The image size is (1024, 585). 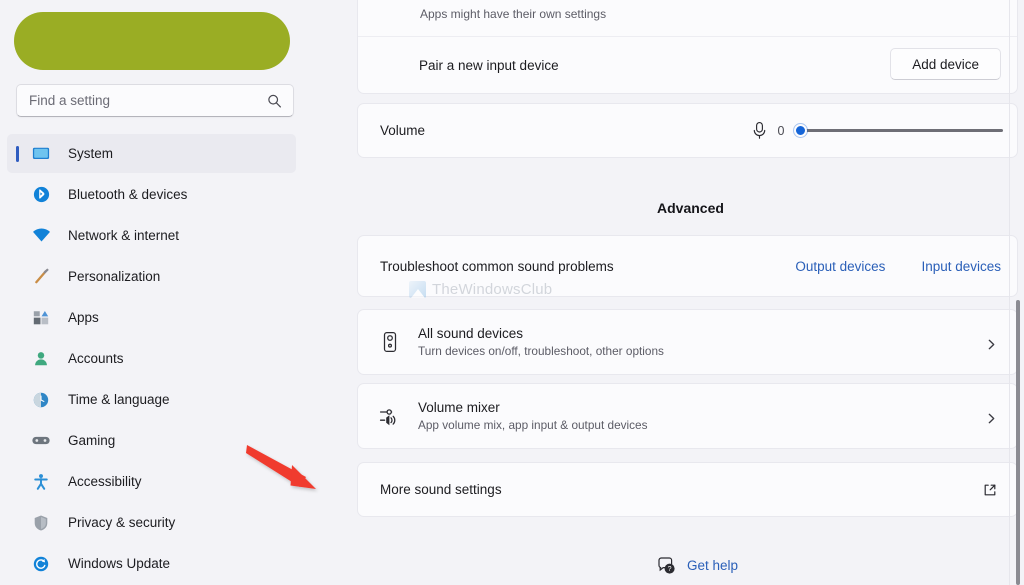 What do you see at coordinates (687, 489) in the screenshot?
I see `more-sound-settings-row: More sound settings` at bounding box center [687, 489].